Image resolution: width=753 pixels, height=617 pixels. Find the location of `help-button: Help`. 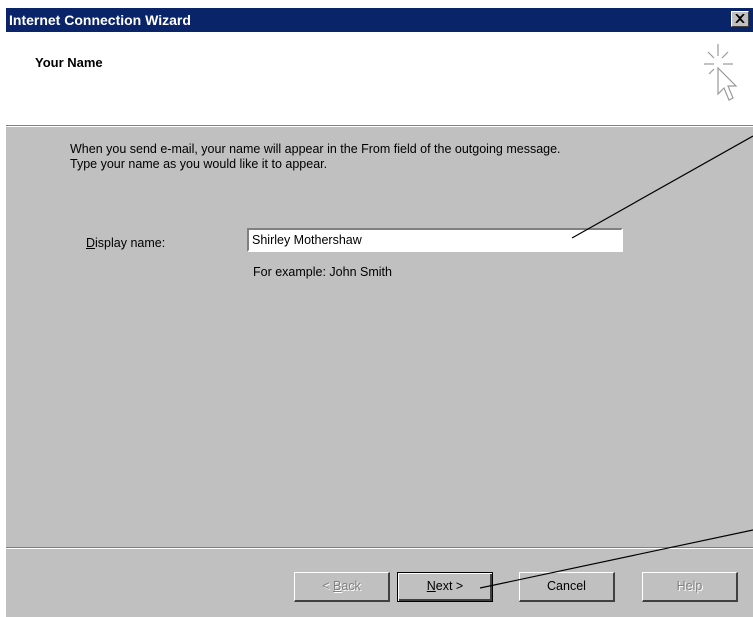

help-button: Help is located at coordinates (690, 587).